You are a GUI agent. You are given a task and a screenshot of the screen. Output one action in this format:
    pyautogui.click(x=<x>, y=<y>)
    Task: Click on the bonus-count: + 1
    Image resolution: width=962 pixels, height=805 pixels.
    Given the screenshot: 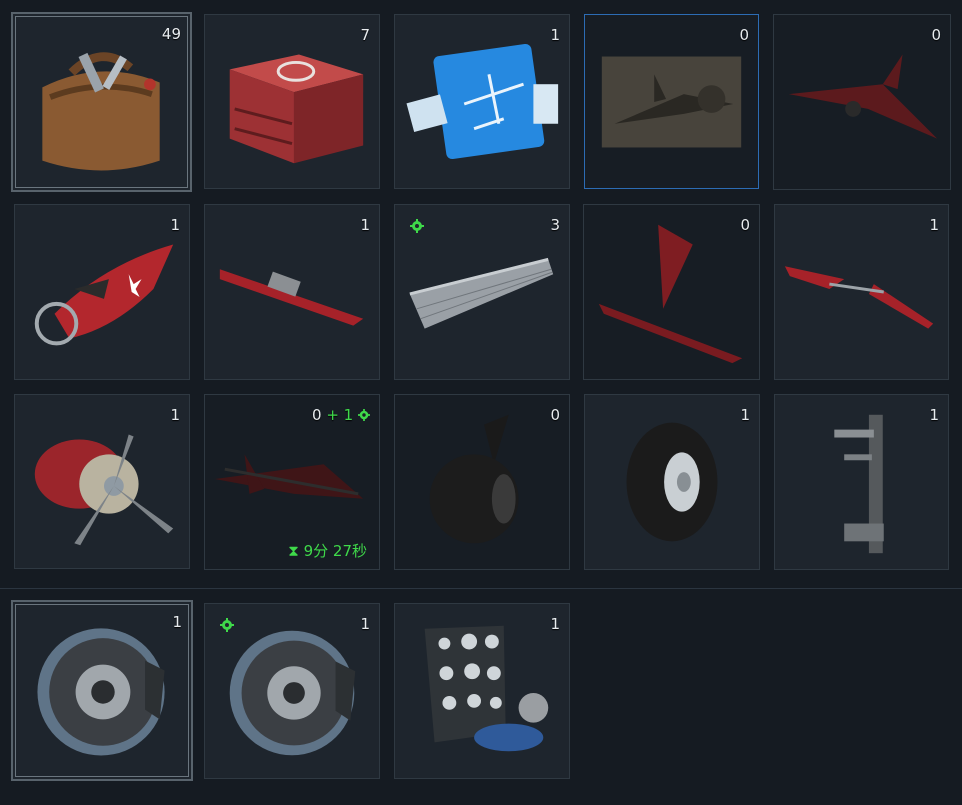 What is the action you would take?
    pyautogui.click(x=340, y=415)
    